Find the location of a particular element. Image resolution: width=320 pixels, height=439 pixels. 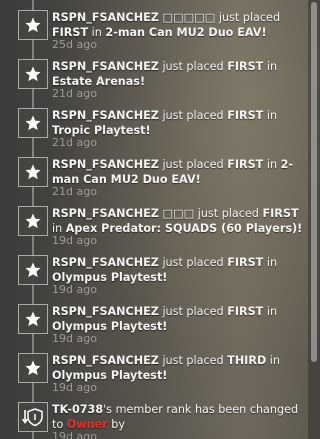

timestamp: 25d ago is located at coordinates (74, 44).